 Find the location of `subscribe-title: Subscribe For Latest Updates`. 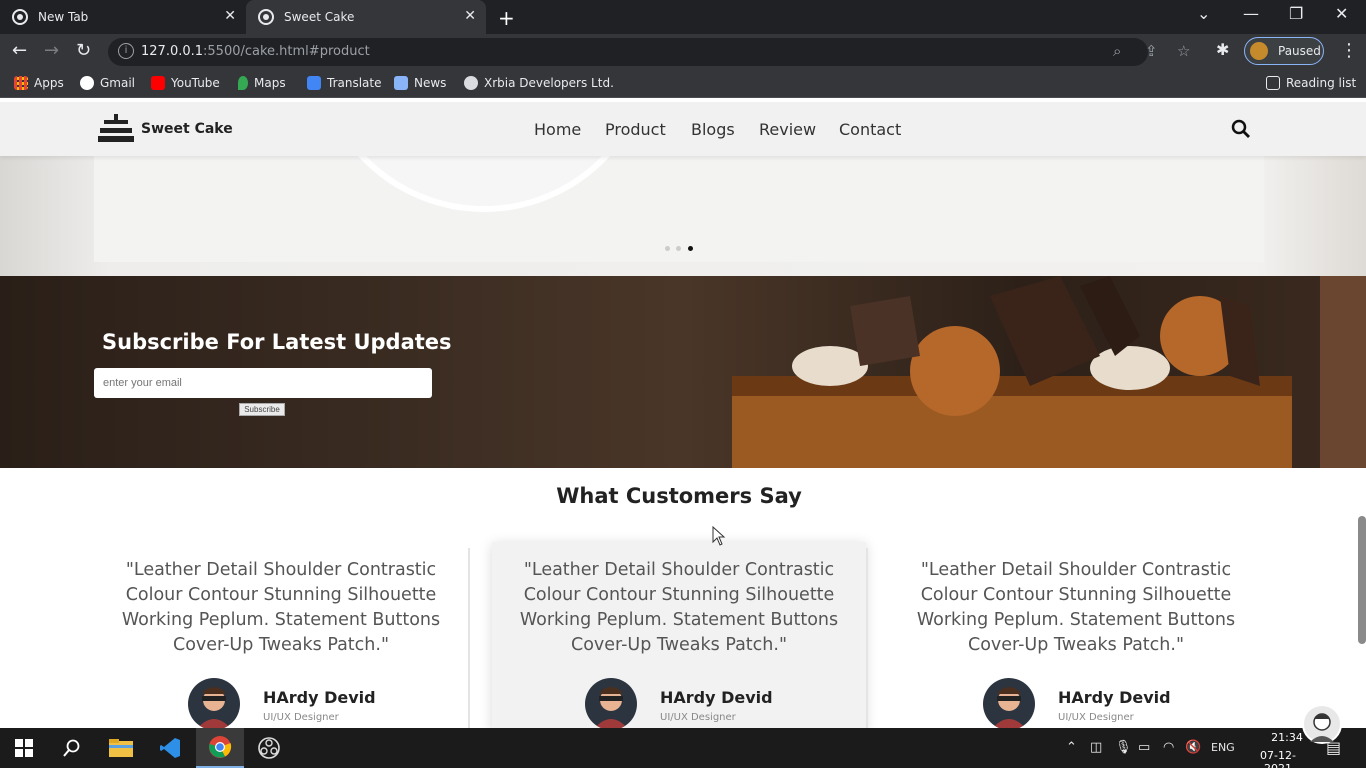

subscribe-title: Subscribe For Latest Updates is located at coordinates (277, 342).